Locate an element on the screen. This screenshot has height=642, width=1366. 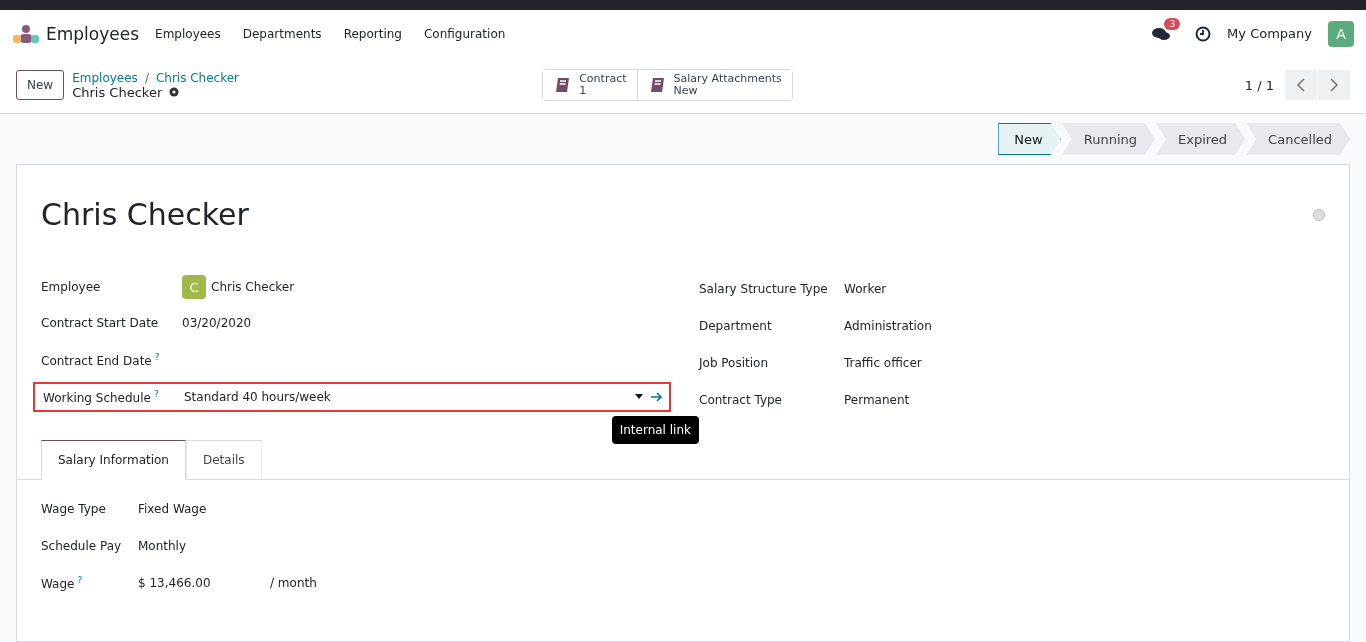
employee-avatar: C is located at coordinates (194, 287).